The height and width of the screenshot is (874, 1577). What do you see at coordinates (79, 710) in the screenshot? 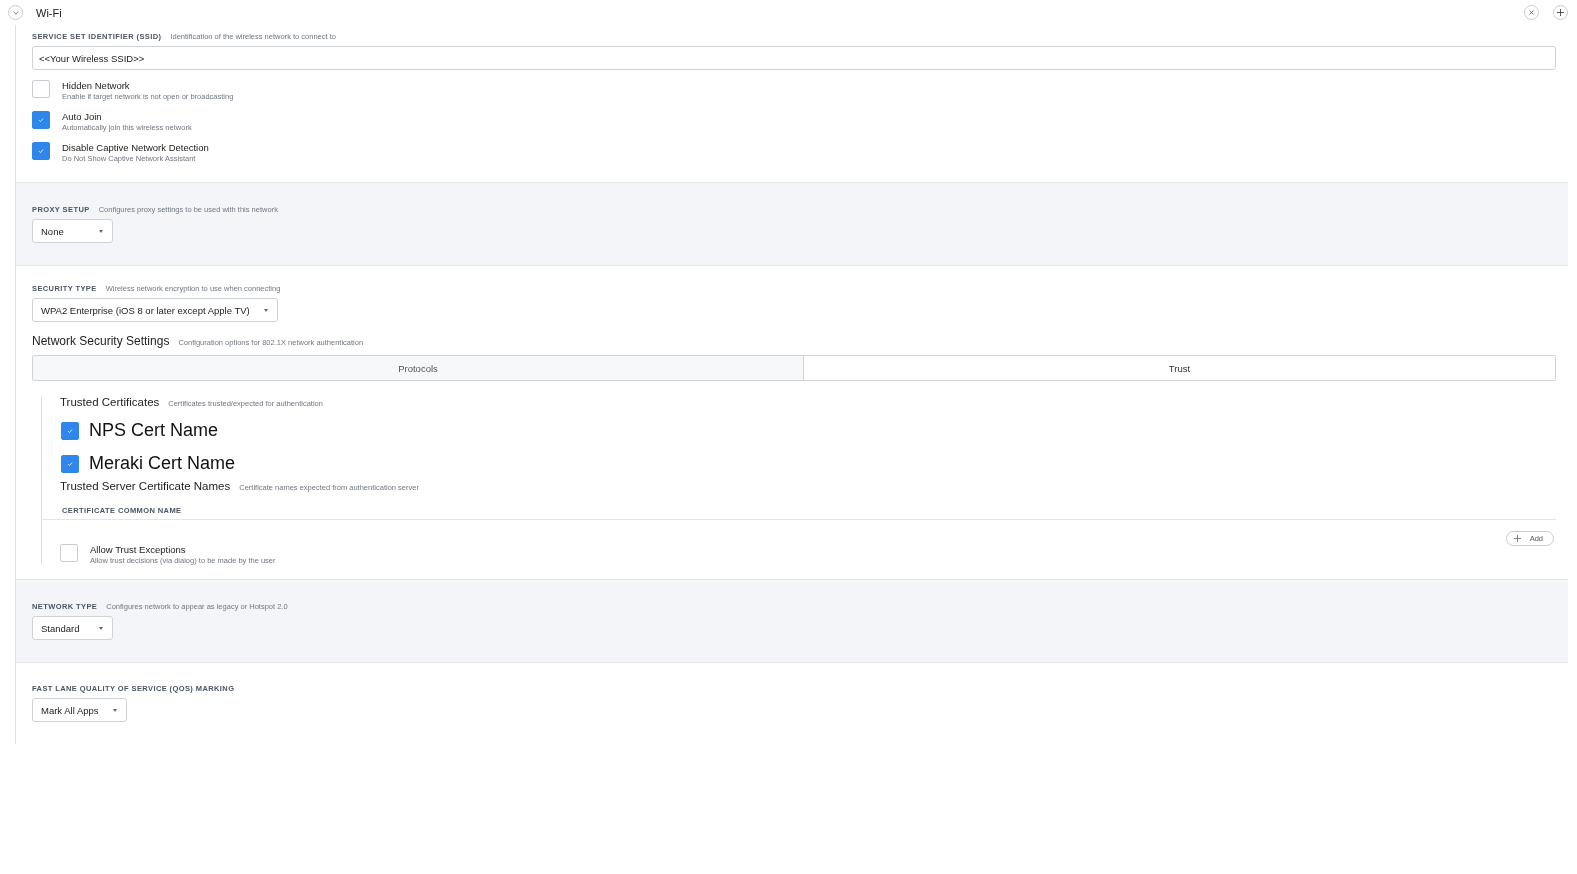
I see `dropdown: Mark All Apps` at bounding box center [79, 710].